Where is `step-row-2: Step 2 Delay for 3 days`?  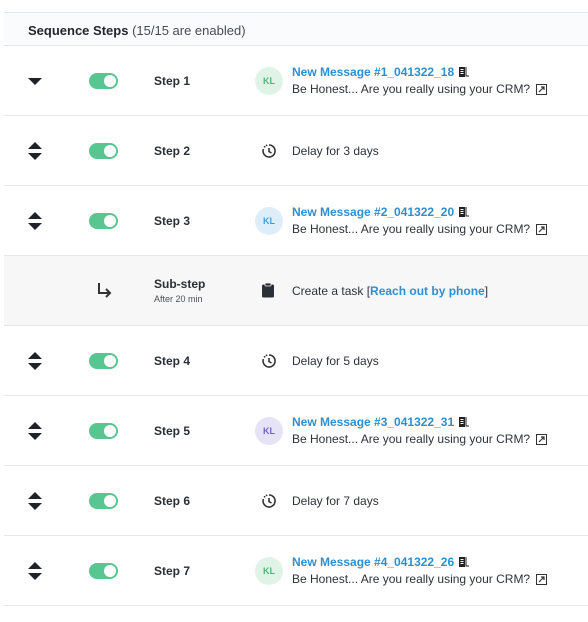 step-row-2: Step 2 Delay for 3 days is located at coordinates (296, 151).